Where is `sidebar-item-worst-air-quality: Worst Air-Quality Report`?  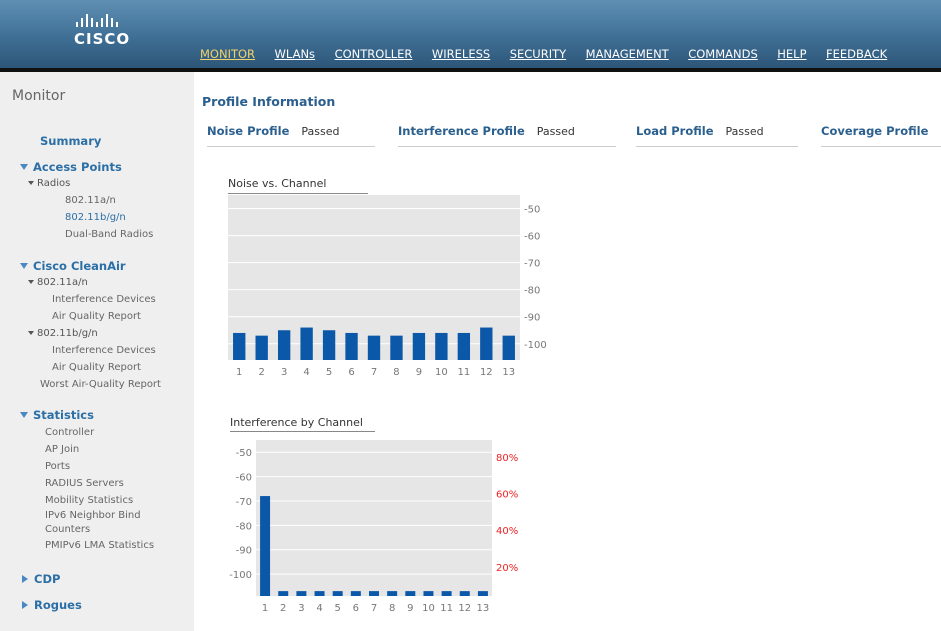
sidebar-item-worst-air-quality: Worst Air-Quality Report is located at coordinates (100, 384).